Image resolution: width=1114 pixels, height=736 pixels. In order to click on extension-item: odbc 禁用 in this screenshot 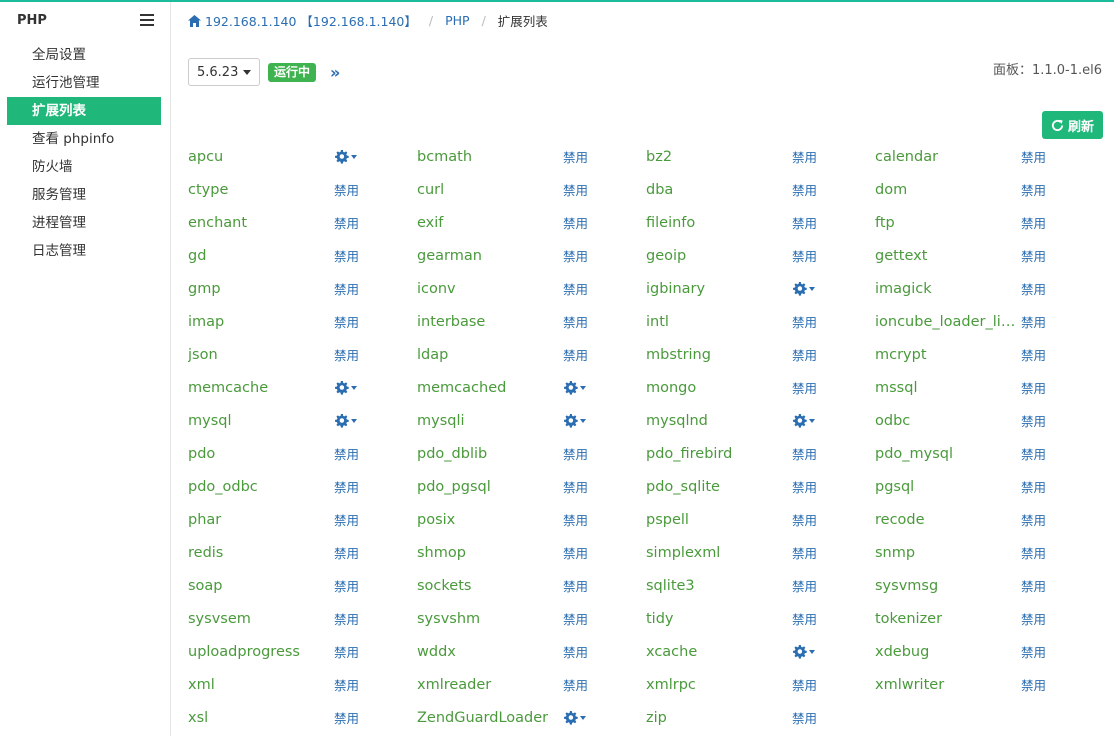, I will do `click(989, 420)`.